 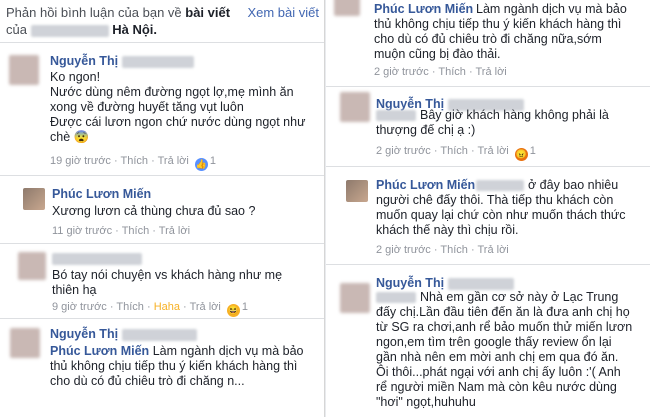 What do you see at coordinates (233, 310) in the screenshot?
I see `haha-reaction-icon: 😆` at bounding box center [233, 310].